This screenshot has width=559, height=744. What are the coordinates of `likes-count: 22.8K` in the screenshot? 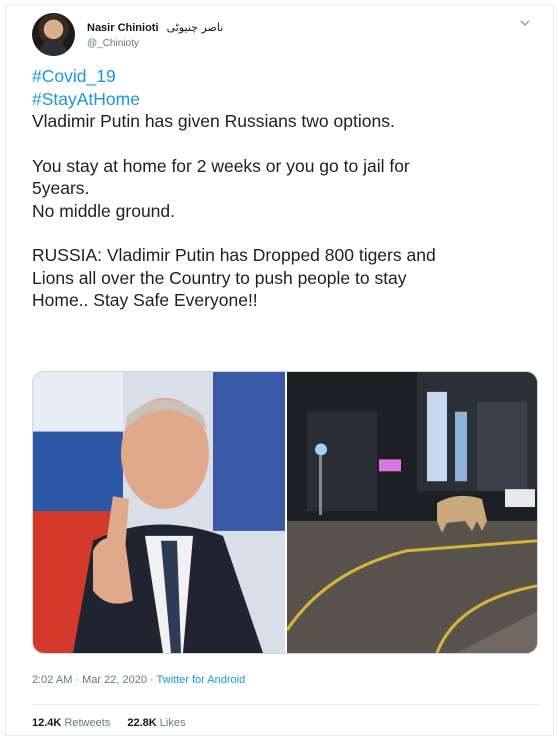 It's located at (142, 723).